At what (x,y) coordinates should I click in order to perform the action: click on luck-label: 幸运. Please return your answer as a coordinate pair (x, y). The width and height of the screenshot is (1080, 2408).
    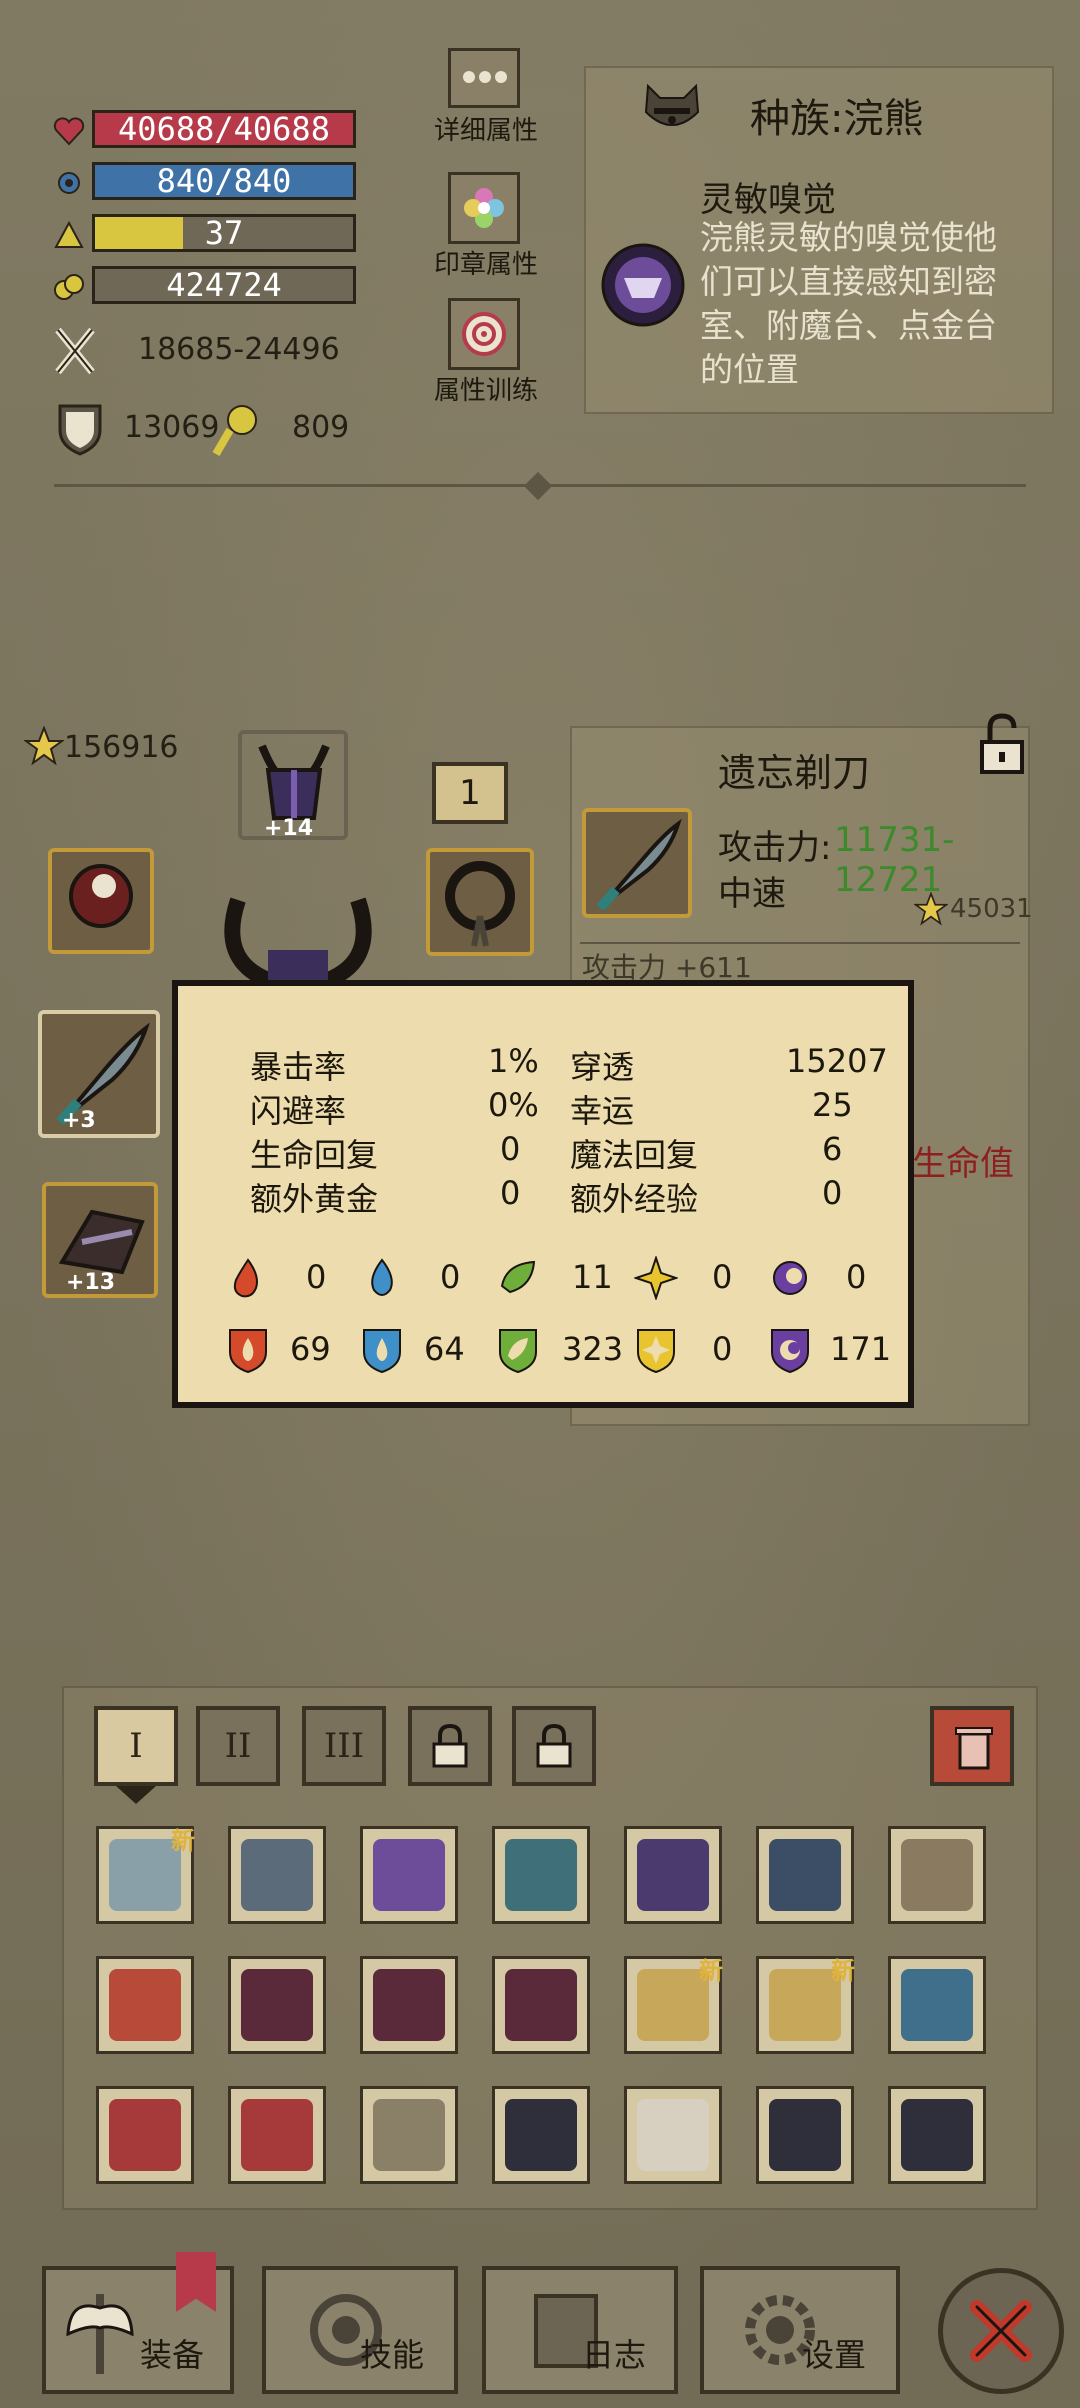
    Looking at the image, I should click on (602, 1111).